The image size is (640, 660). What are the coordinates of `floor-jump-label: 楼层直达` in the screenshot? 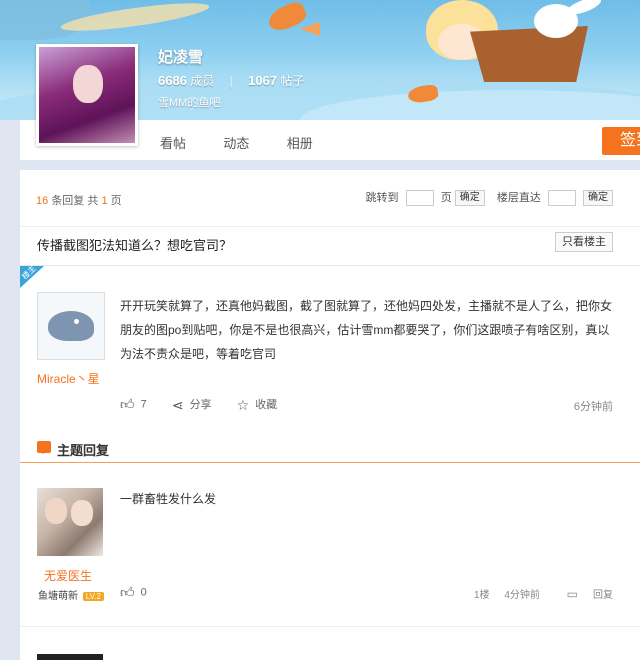 It's located at (518, 198).